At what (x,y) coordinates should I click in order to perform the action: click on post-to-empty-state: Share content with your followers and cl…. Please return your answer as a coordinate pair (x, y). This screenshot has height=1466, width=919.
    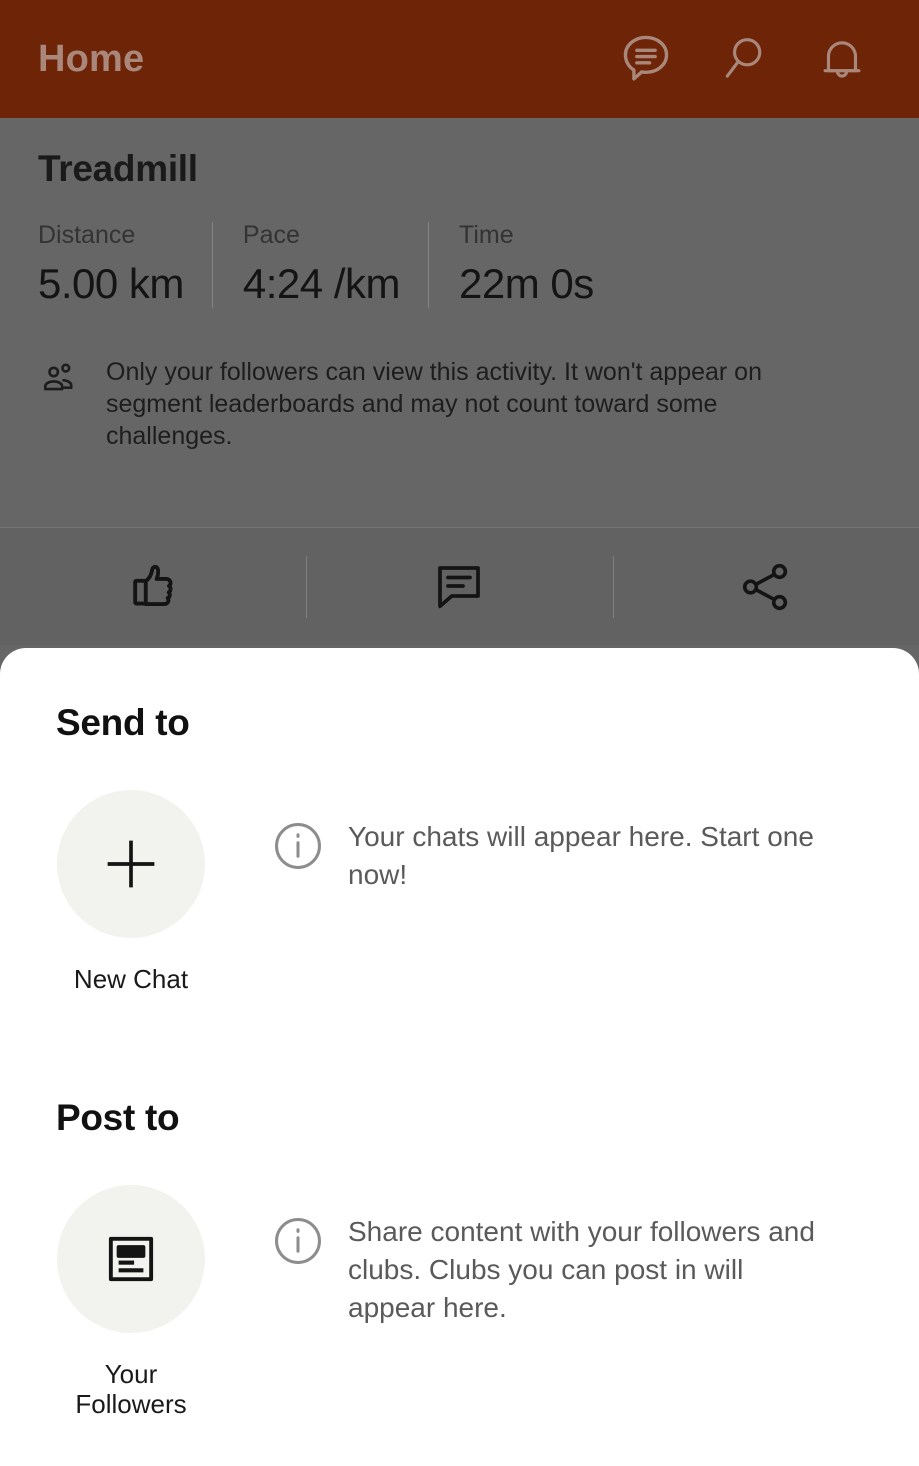
    Looking at the image, I should click on (512, 1256).